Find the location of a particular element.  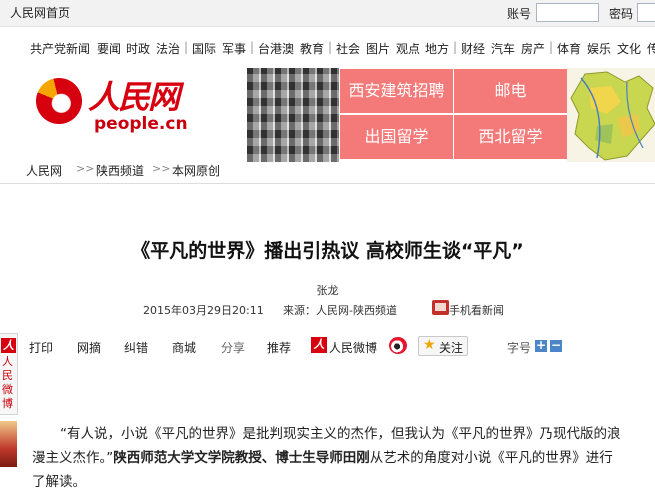

nav-item: 国际 is located at coordinates (204, 48).